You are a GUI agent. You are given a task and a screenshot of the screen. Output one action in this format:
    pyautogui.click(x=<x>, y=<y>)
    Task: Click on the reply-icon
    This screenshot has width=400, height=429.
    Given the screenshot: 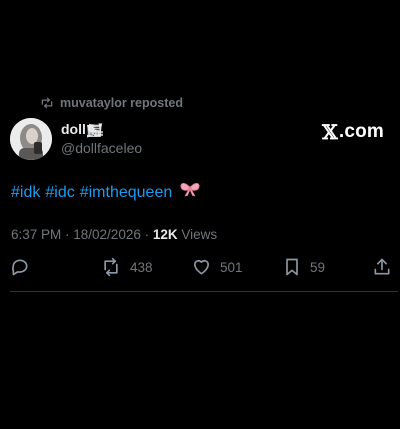 What is the action you would take?
    pyautogui.click(x=20, y=267)
    